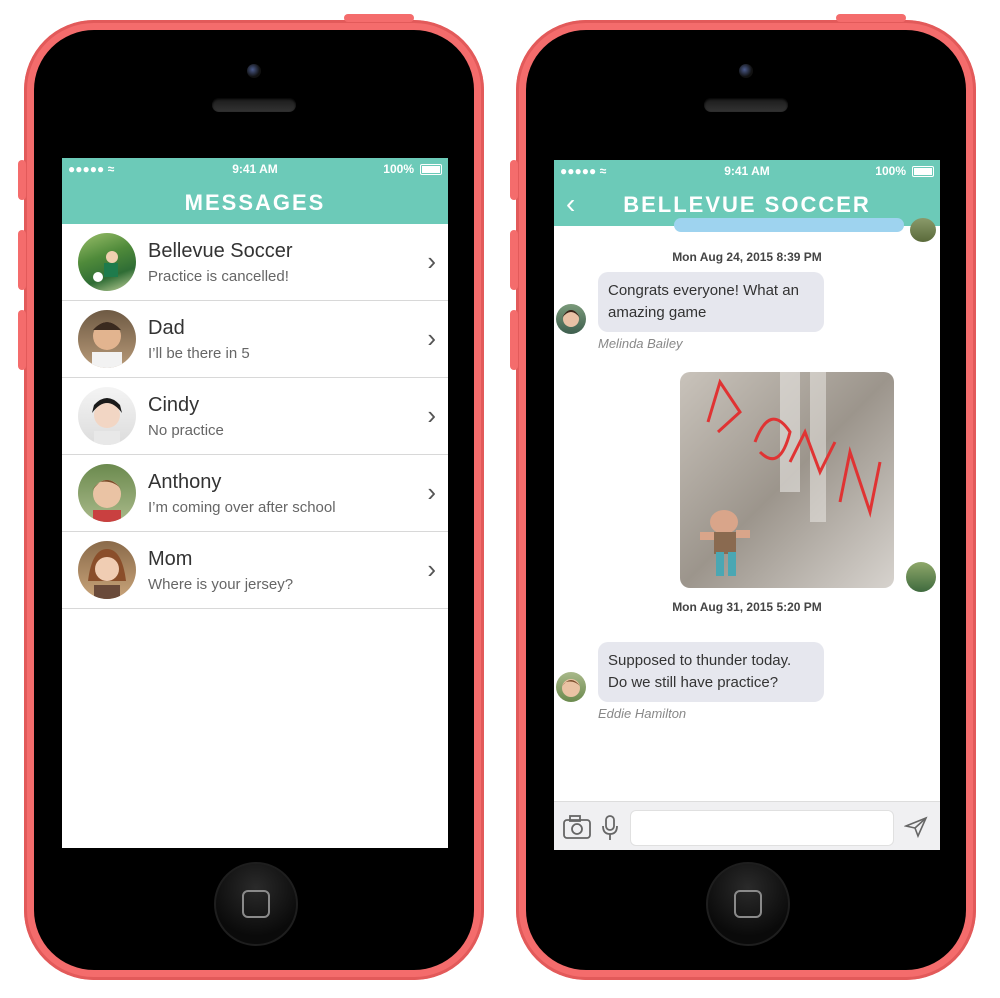 The height and width of the screenshot is (998, 1000). What do you see at coordinates (174, 405) in the screenshot?
I see `conversation-name: Cindy` at bounding box center [174, 405].